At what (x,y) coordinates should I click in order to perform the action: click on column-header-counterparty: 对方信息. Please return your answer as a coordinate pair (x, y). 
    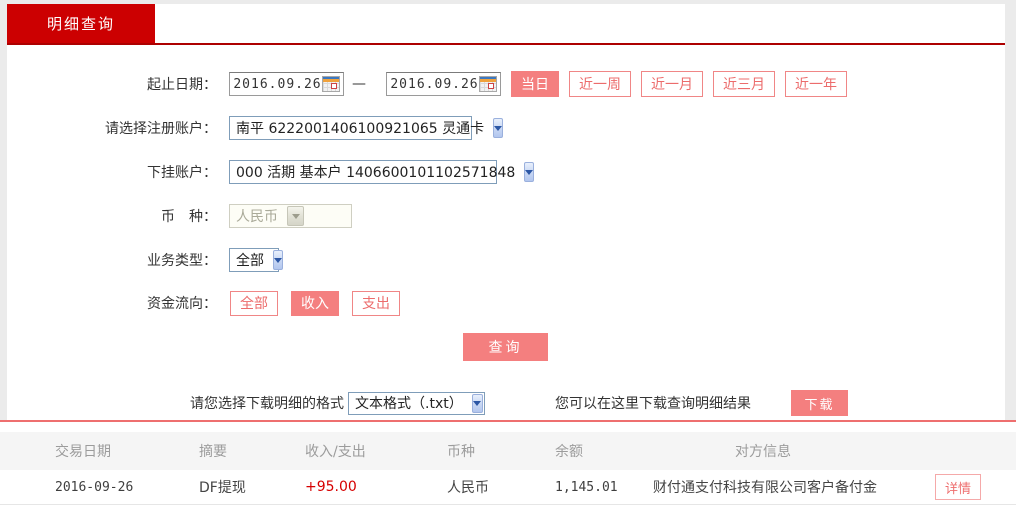
    Looking at the image, I should click on (763, 452).